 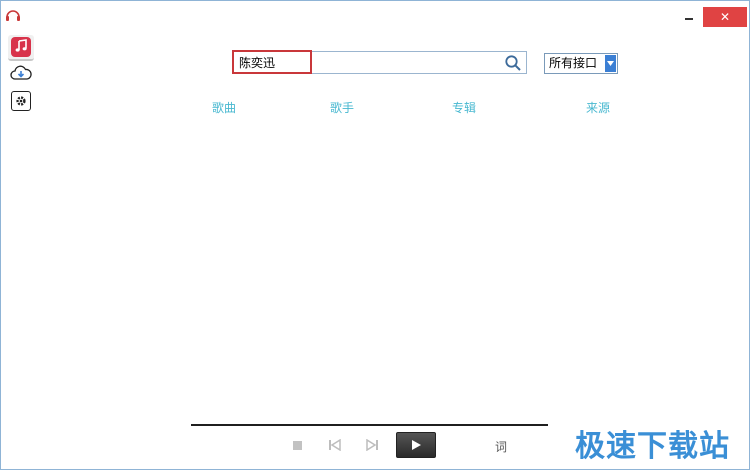 I want to click on chevron-down-icon, so click(x=610, y=63).